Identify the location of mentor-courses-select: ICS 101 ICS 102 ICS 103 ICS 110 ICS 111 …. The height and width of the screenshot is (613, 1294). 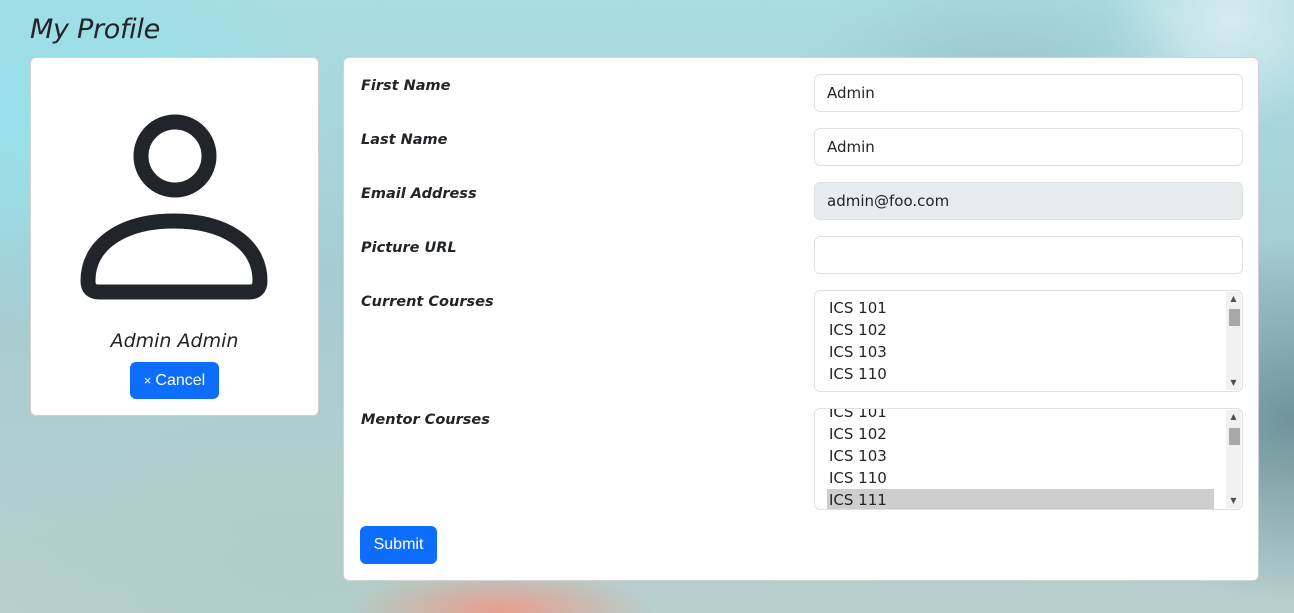
(1028, 459).